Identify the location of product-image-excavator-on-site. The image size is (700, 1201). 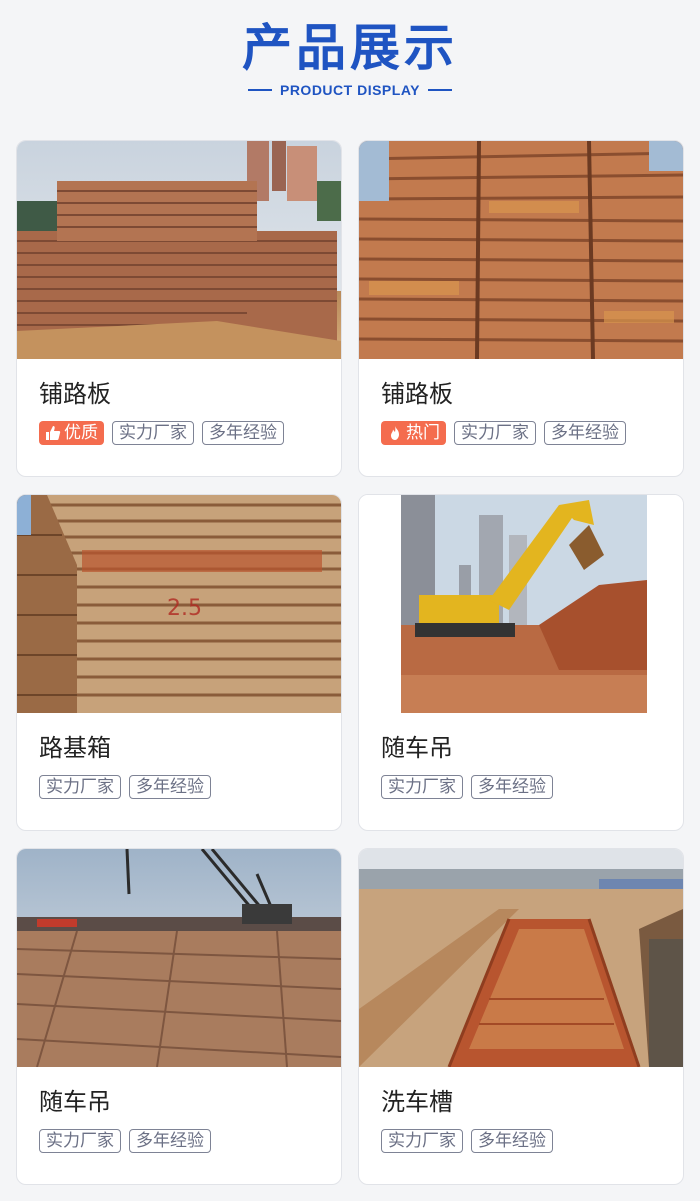
(521, 604).